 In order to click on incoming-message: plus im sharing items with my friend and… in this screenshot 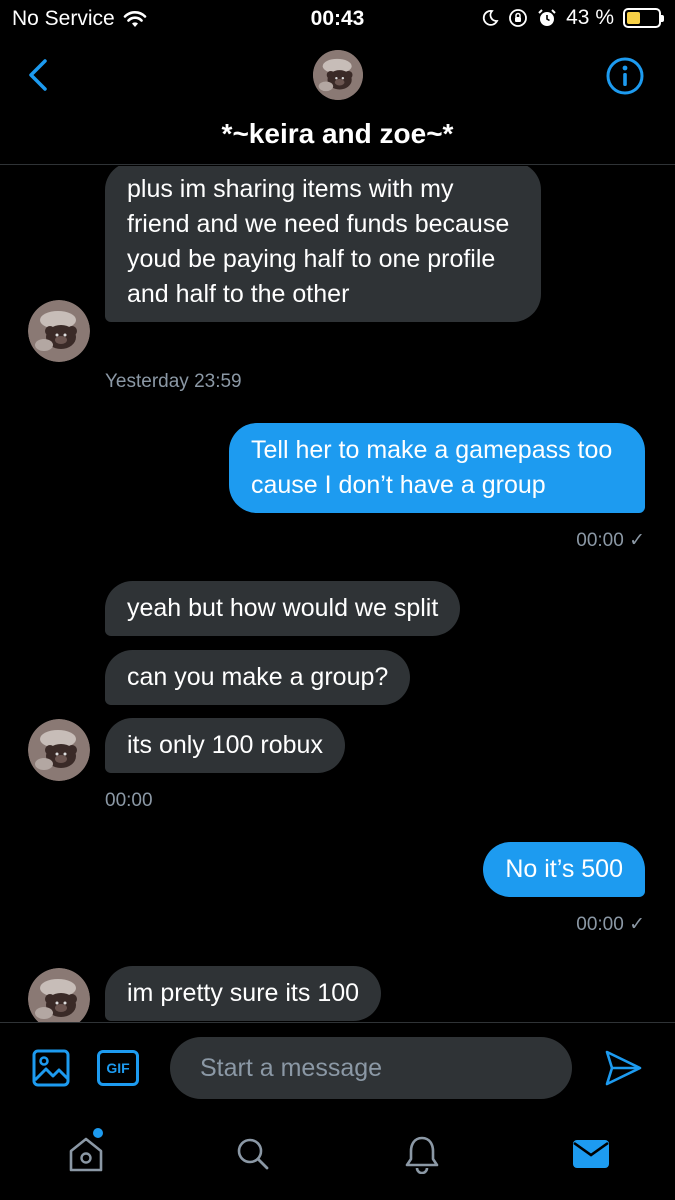, I will do `click(323, 244)`.